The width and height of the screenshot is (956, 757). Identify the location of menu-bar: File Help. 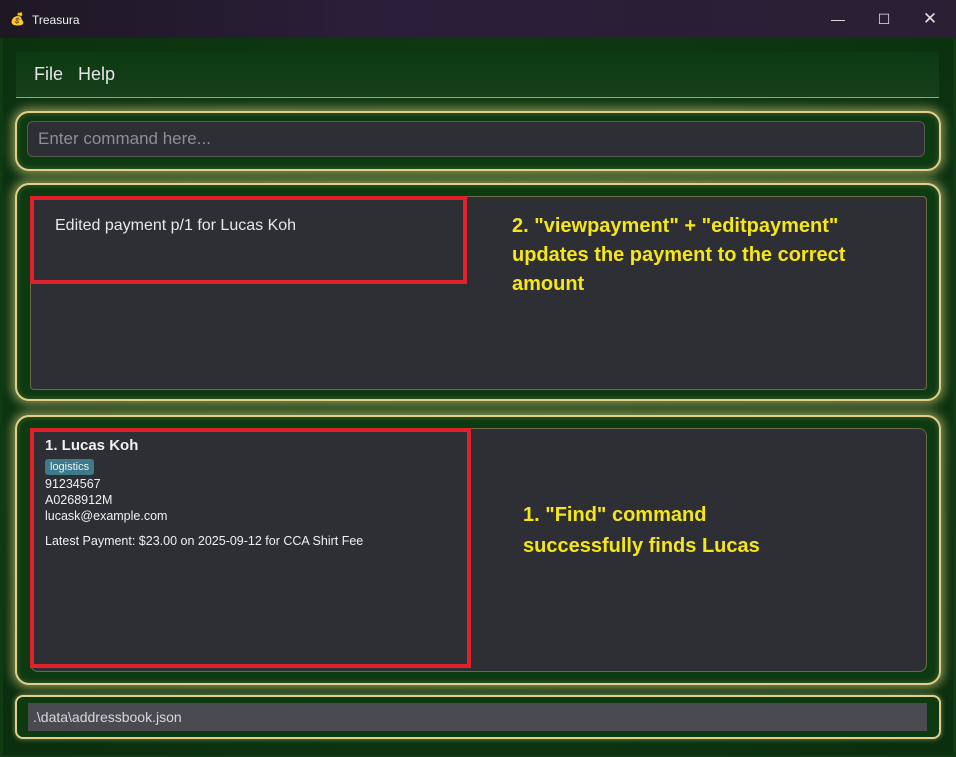
(477, 75).